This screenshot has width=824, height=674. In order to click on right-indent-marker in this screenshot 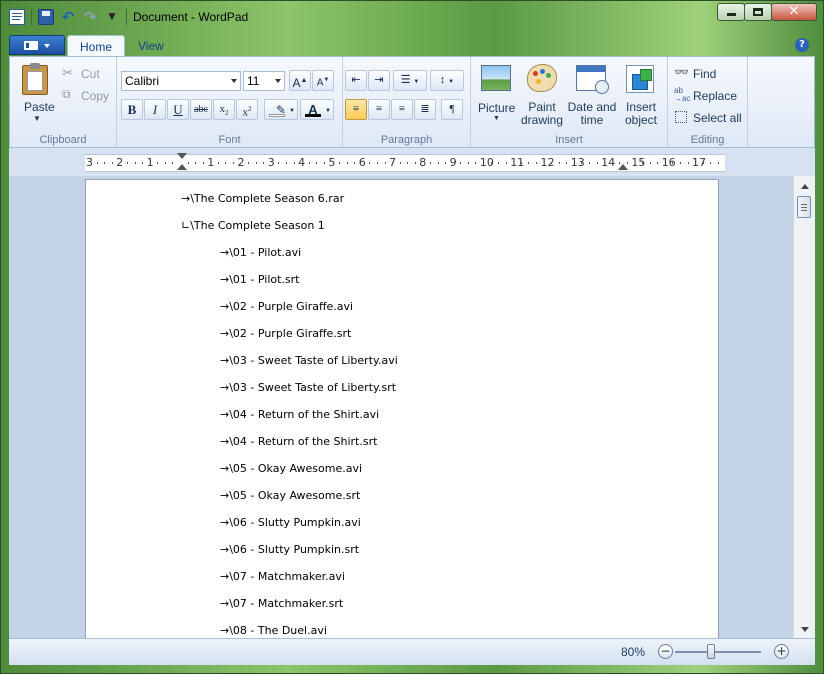, I will do `click(623, 167)`.